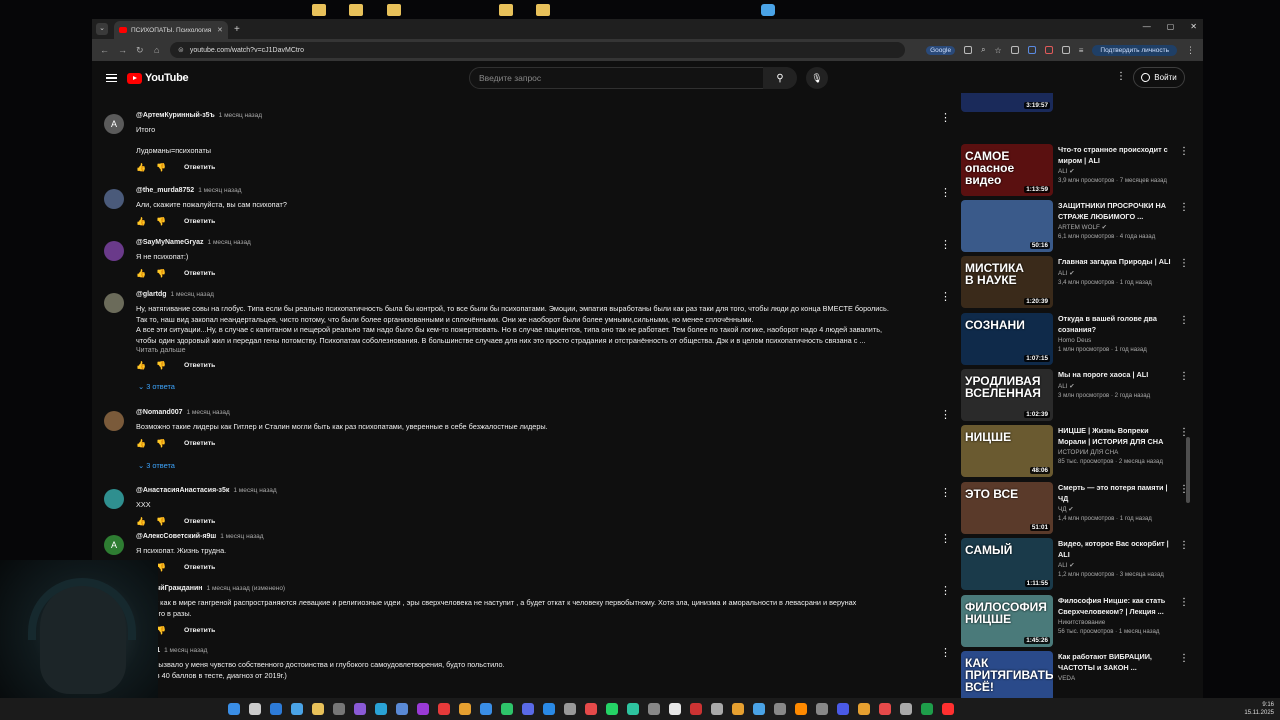  I want to click on avatar: A, so click(114, 545).